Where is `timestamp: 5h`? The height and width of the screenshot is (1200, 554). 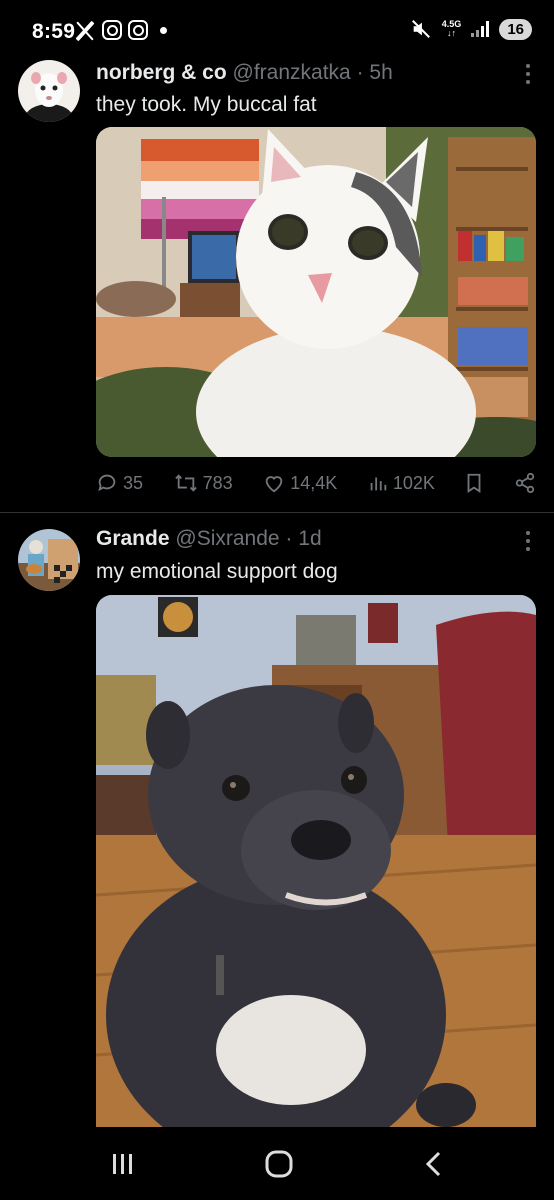 timestamp: 5h is located at coordinates (380, 72).